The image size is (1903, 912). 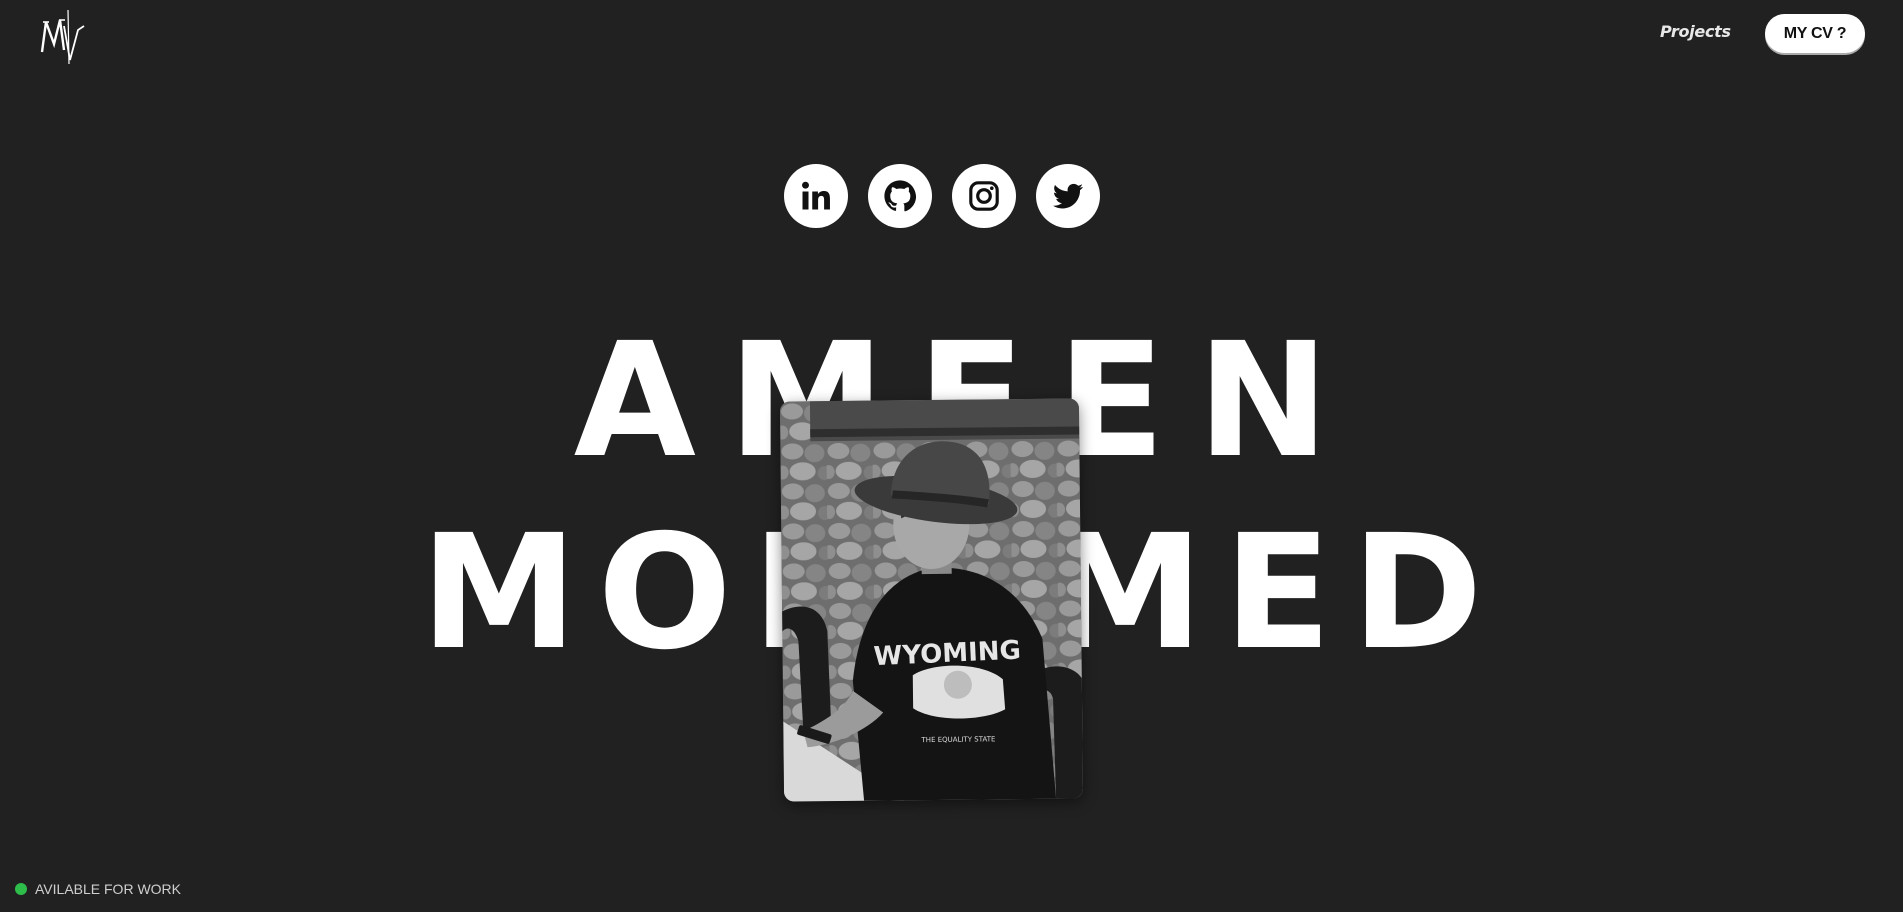 I want to click on my-cv-button: MY CV ?, so click(x=1815, y=33).